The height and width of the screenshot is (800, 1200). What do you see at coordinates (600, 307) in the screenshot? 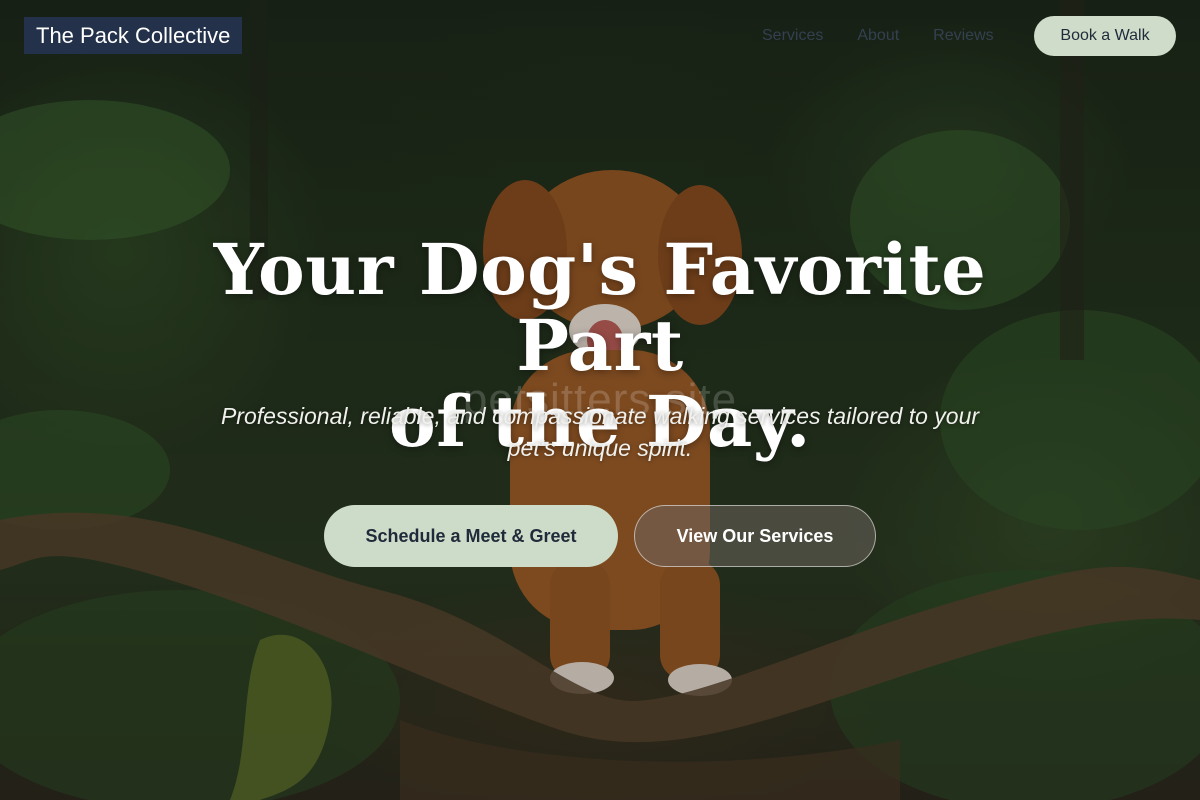
I see `hero-headline-line1: Your Dog's Favorite Part` at bounding box center [600, 307].